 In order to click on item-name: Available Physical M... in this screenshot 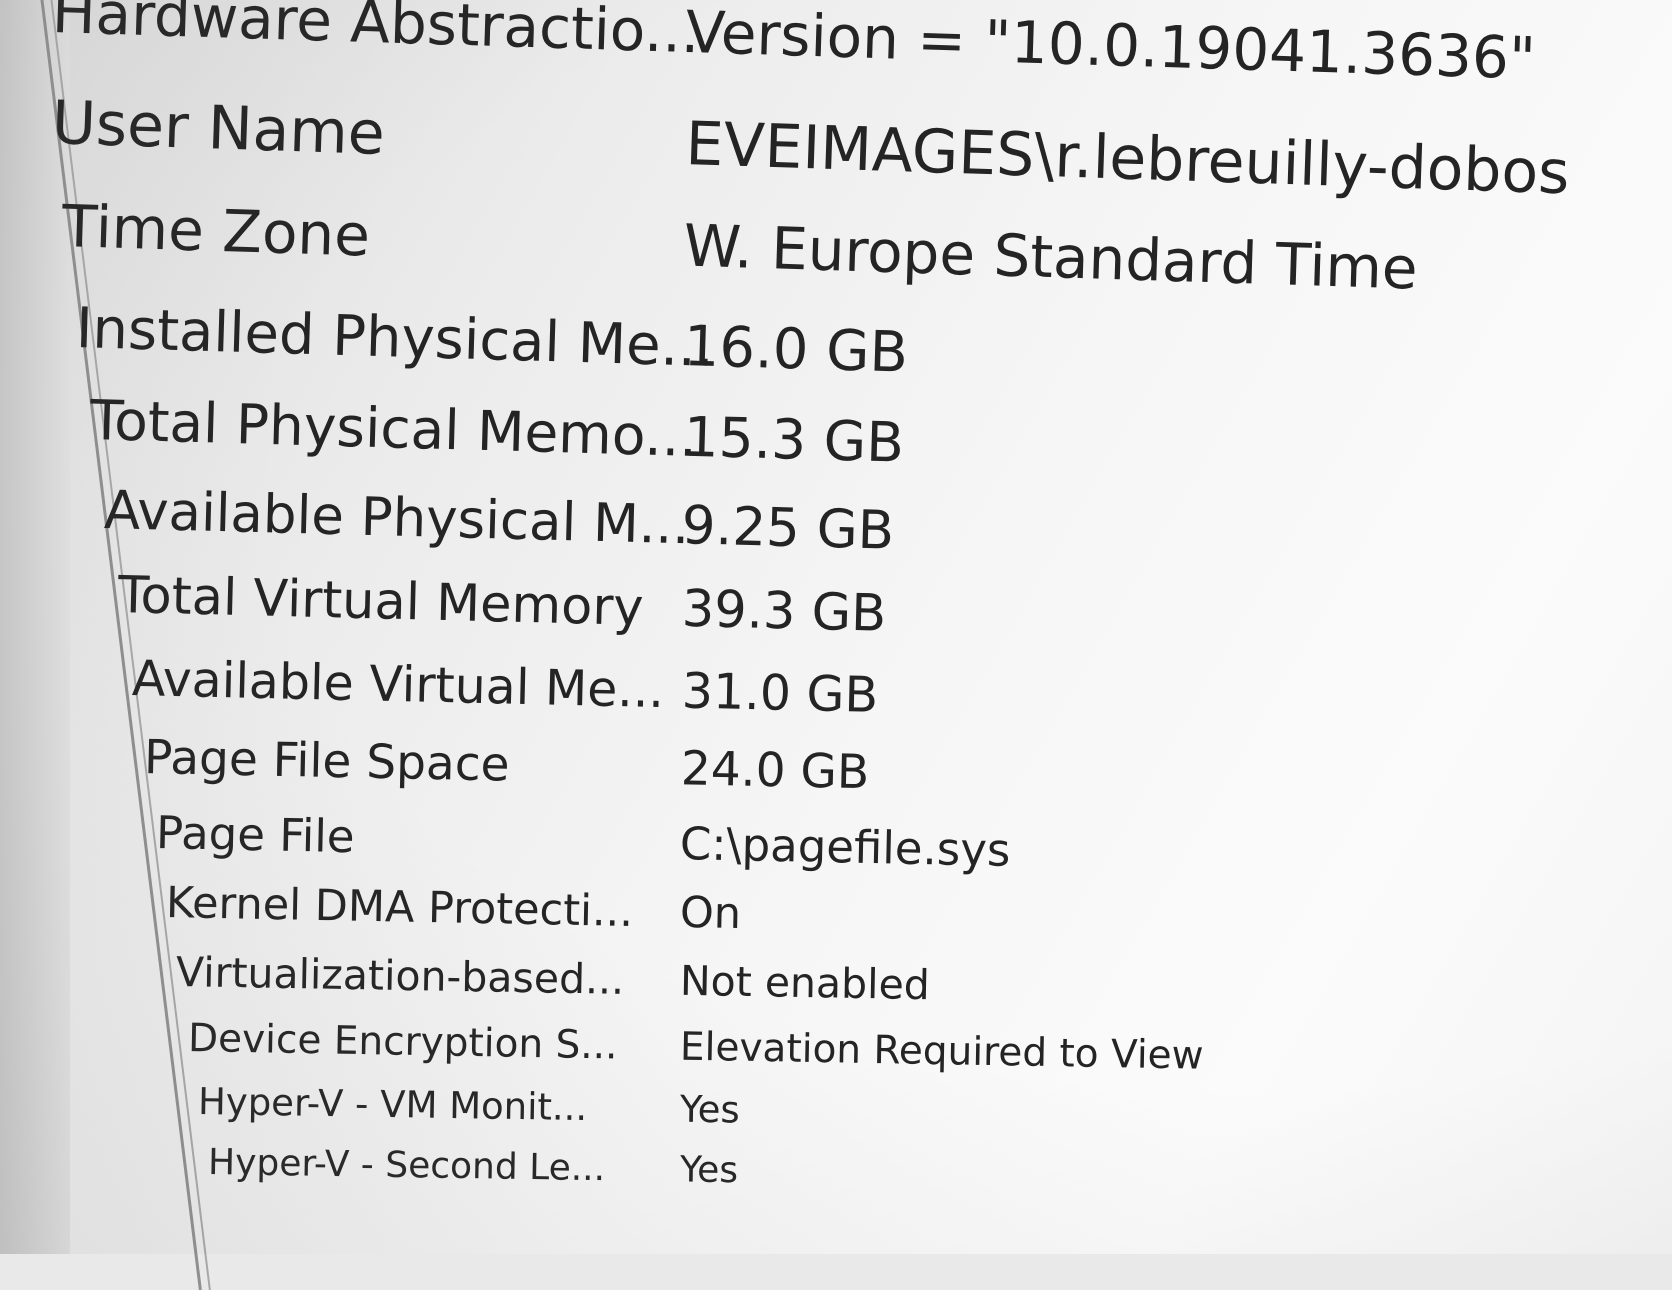, I will do `click(397, 518)`.